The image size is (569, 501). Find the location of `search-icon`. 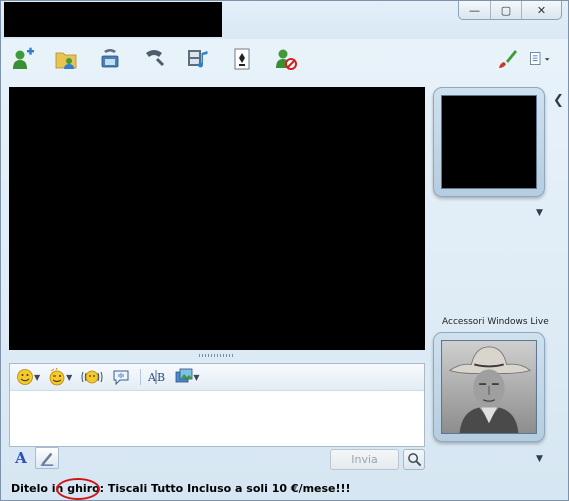

search-icon is located at coordinates (414, 460).